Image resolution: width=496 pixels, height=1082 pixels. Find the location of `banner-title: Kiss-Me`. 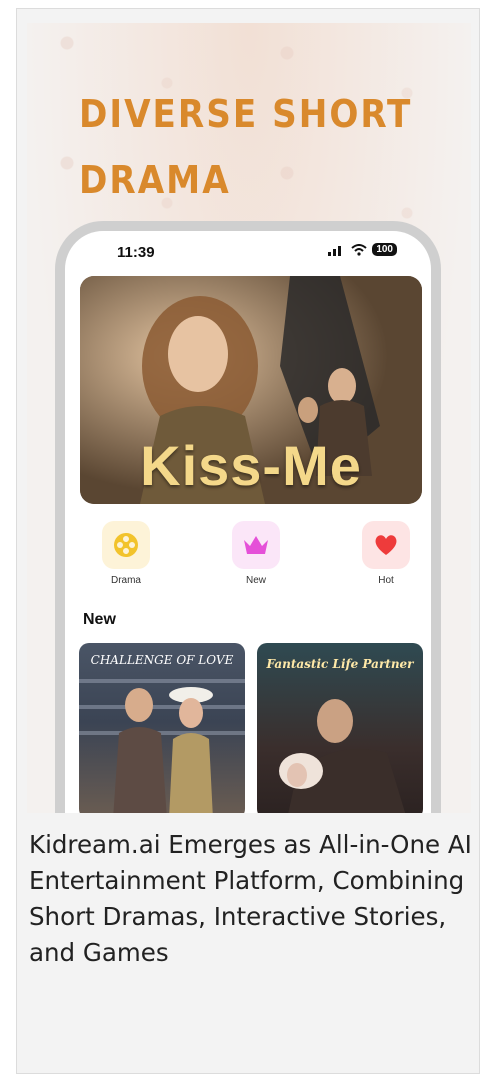

banner-title: Kiss-Me is located at coordinates (251, 465).